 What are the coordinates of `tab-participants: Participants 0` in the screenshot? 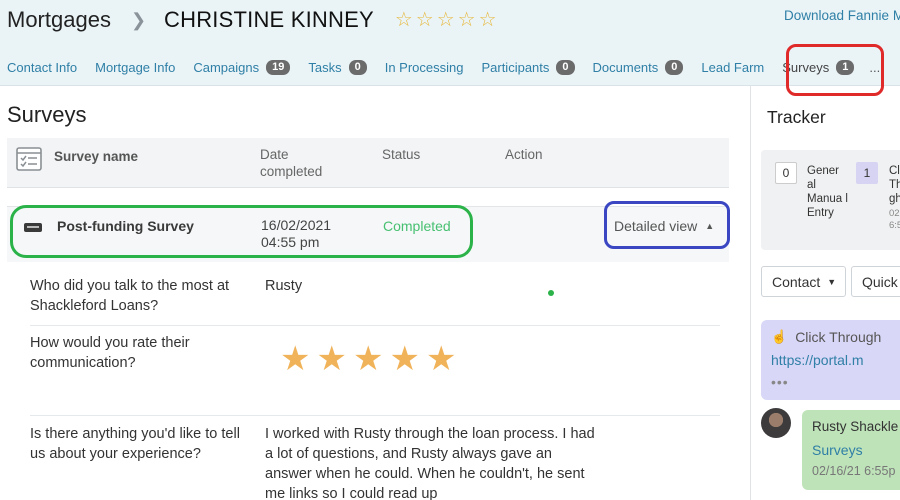 It's located at (528, 67).